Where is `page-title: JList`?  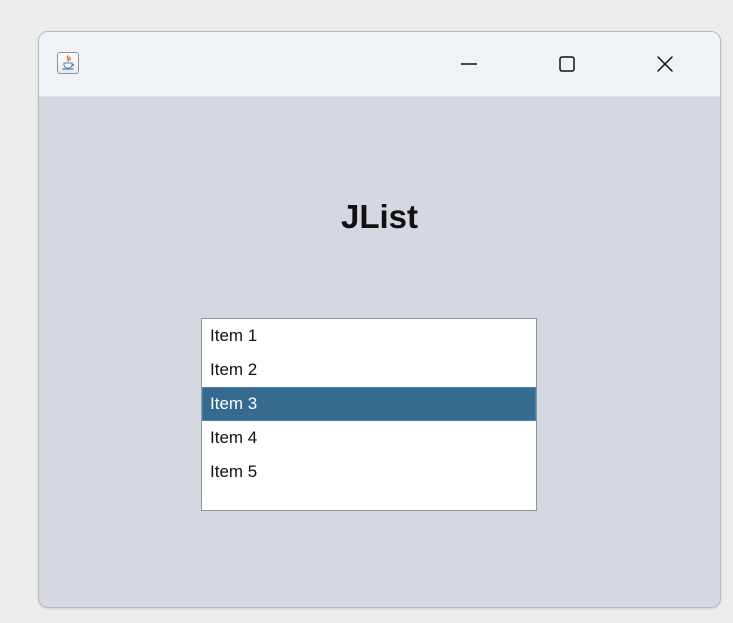 page-title: JList is located at coordinates (379, 216).